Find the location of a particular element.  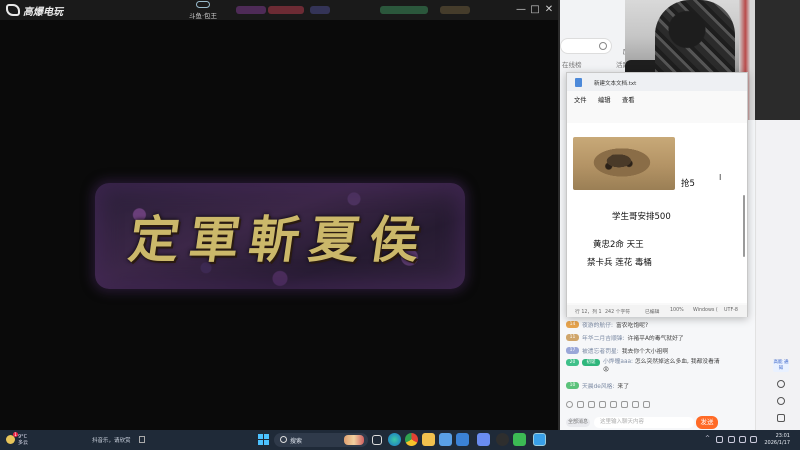

chat-input: 这里输入聊天内容 is located at coordinates (644, 422).